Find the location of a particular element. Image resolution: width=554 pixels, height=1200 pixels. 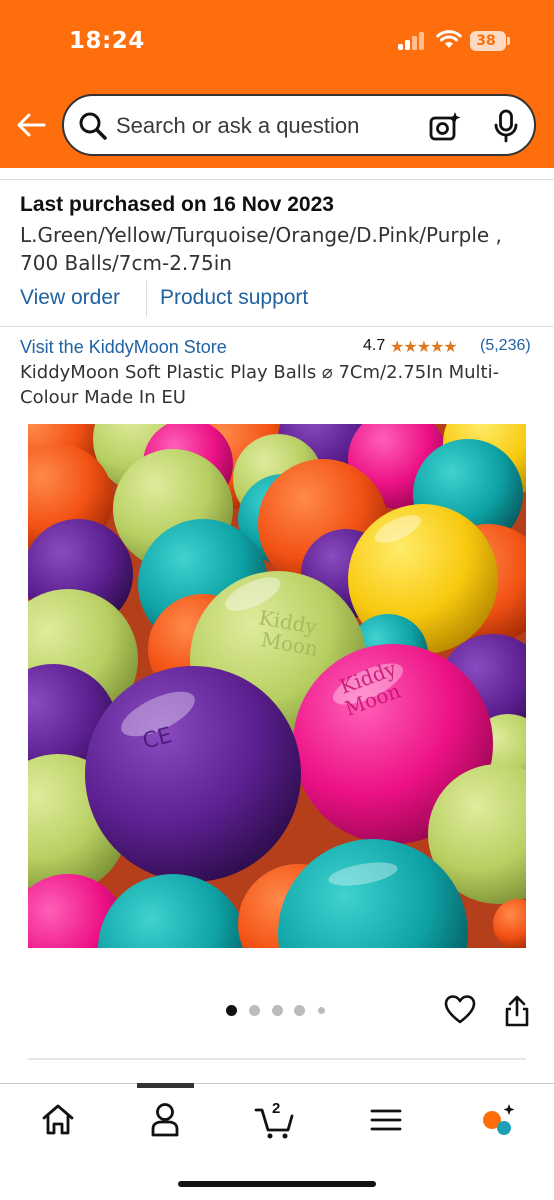

section-divider is located at coordinates (277, 326).